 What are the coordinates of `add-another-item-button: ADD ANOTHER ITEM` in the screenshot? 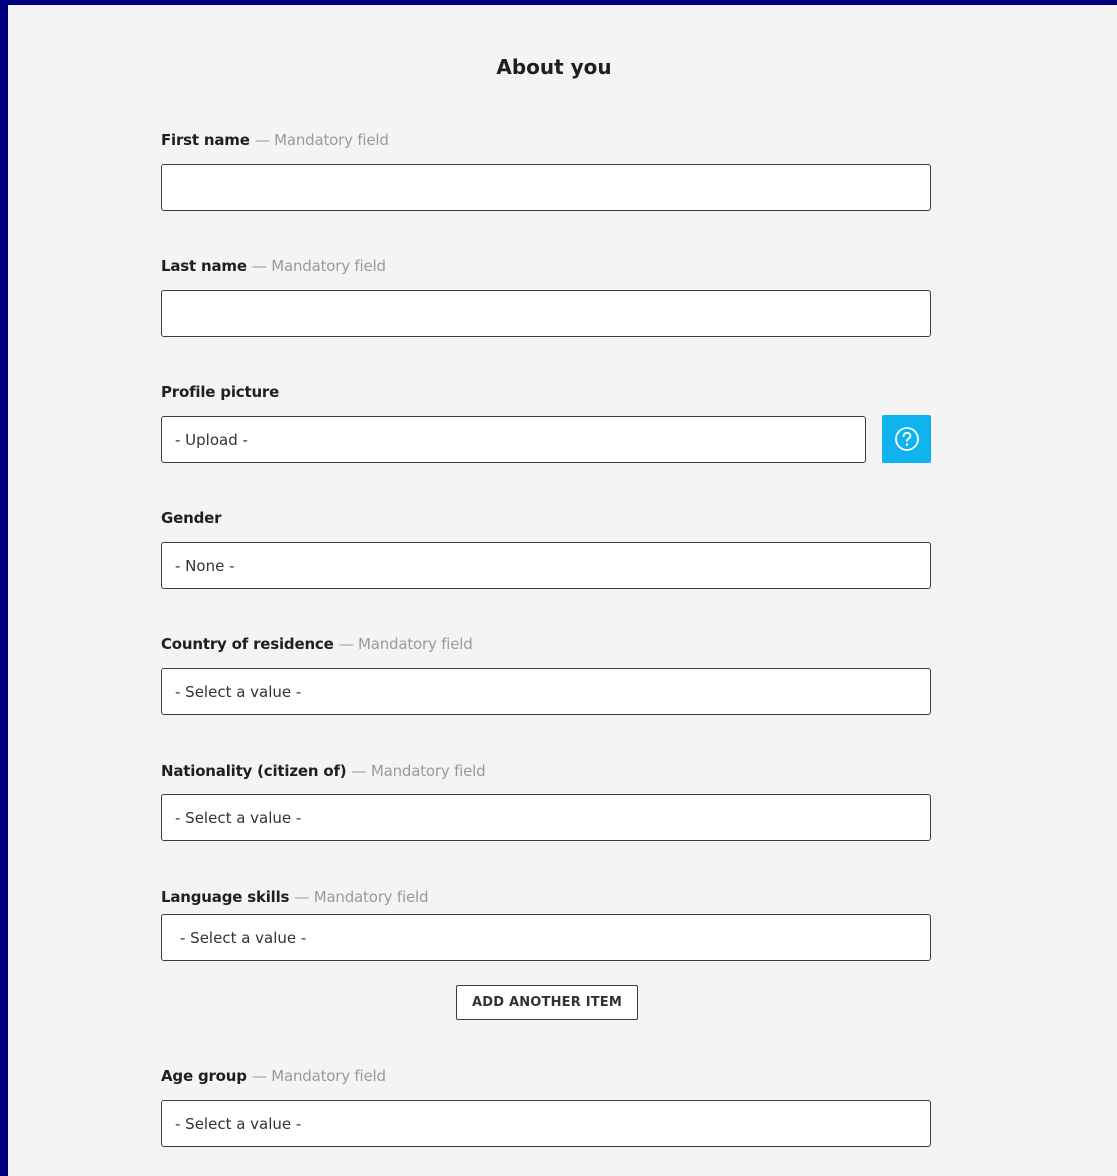 It's located at (547, 1002).